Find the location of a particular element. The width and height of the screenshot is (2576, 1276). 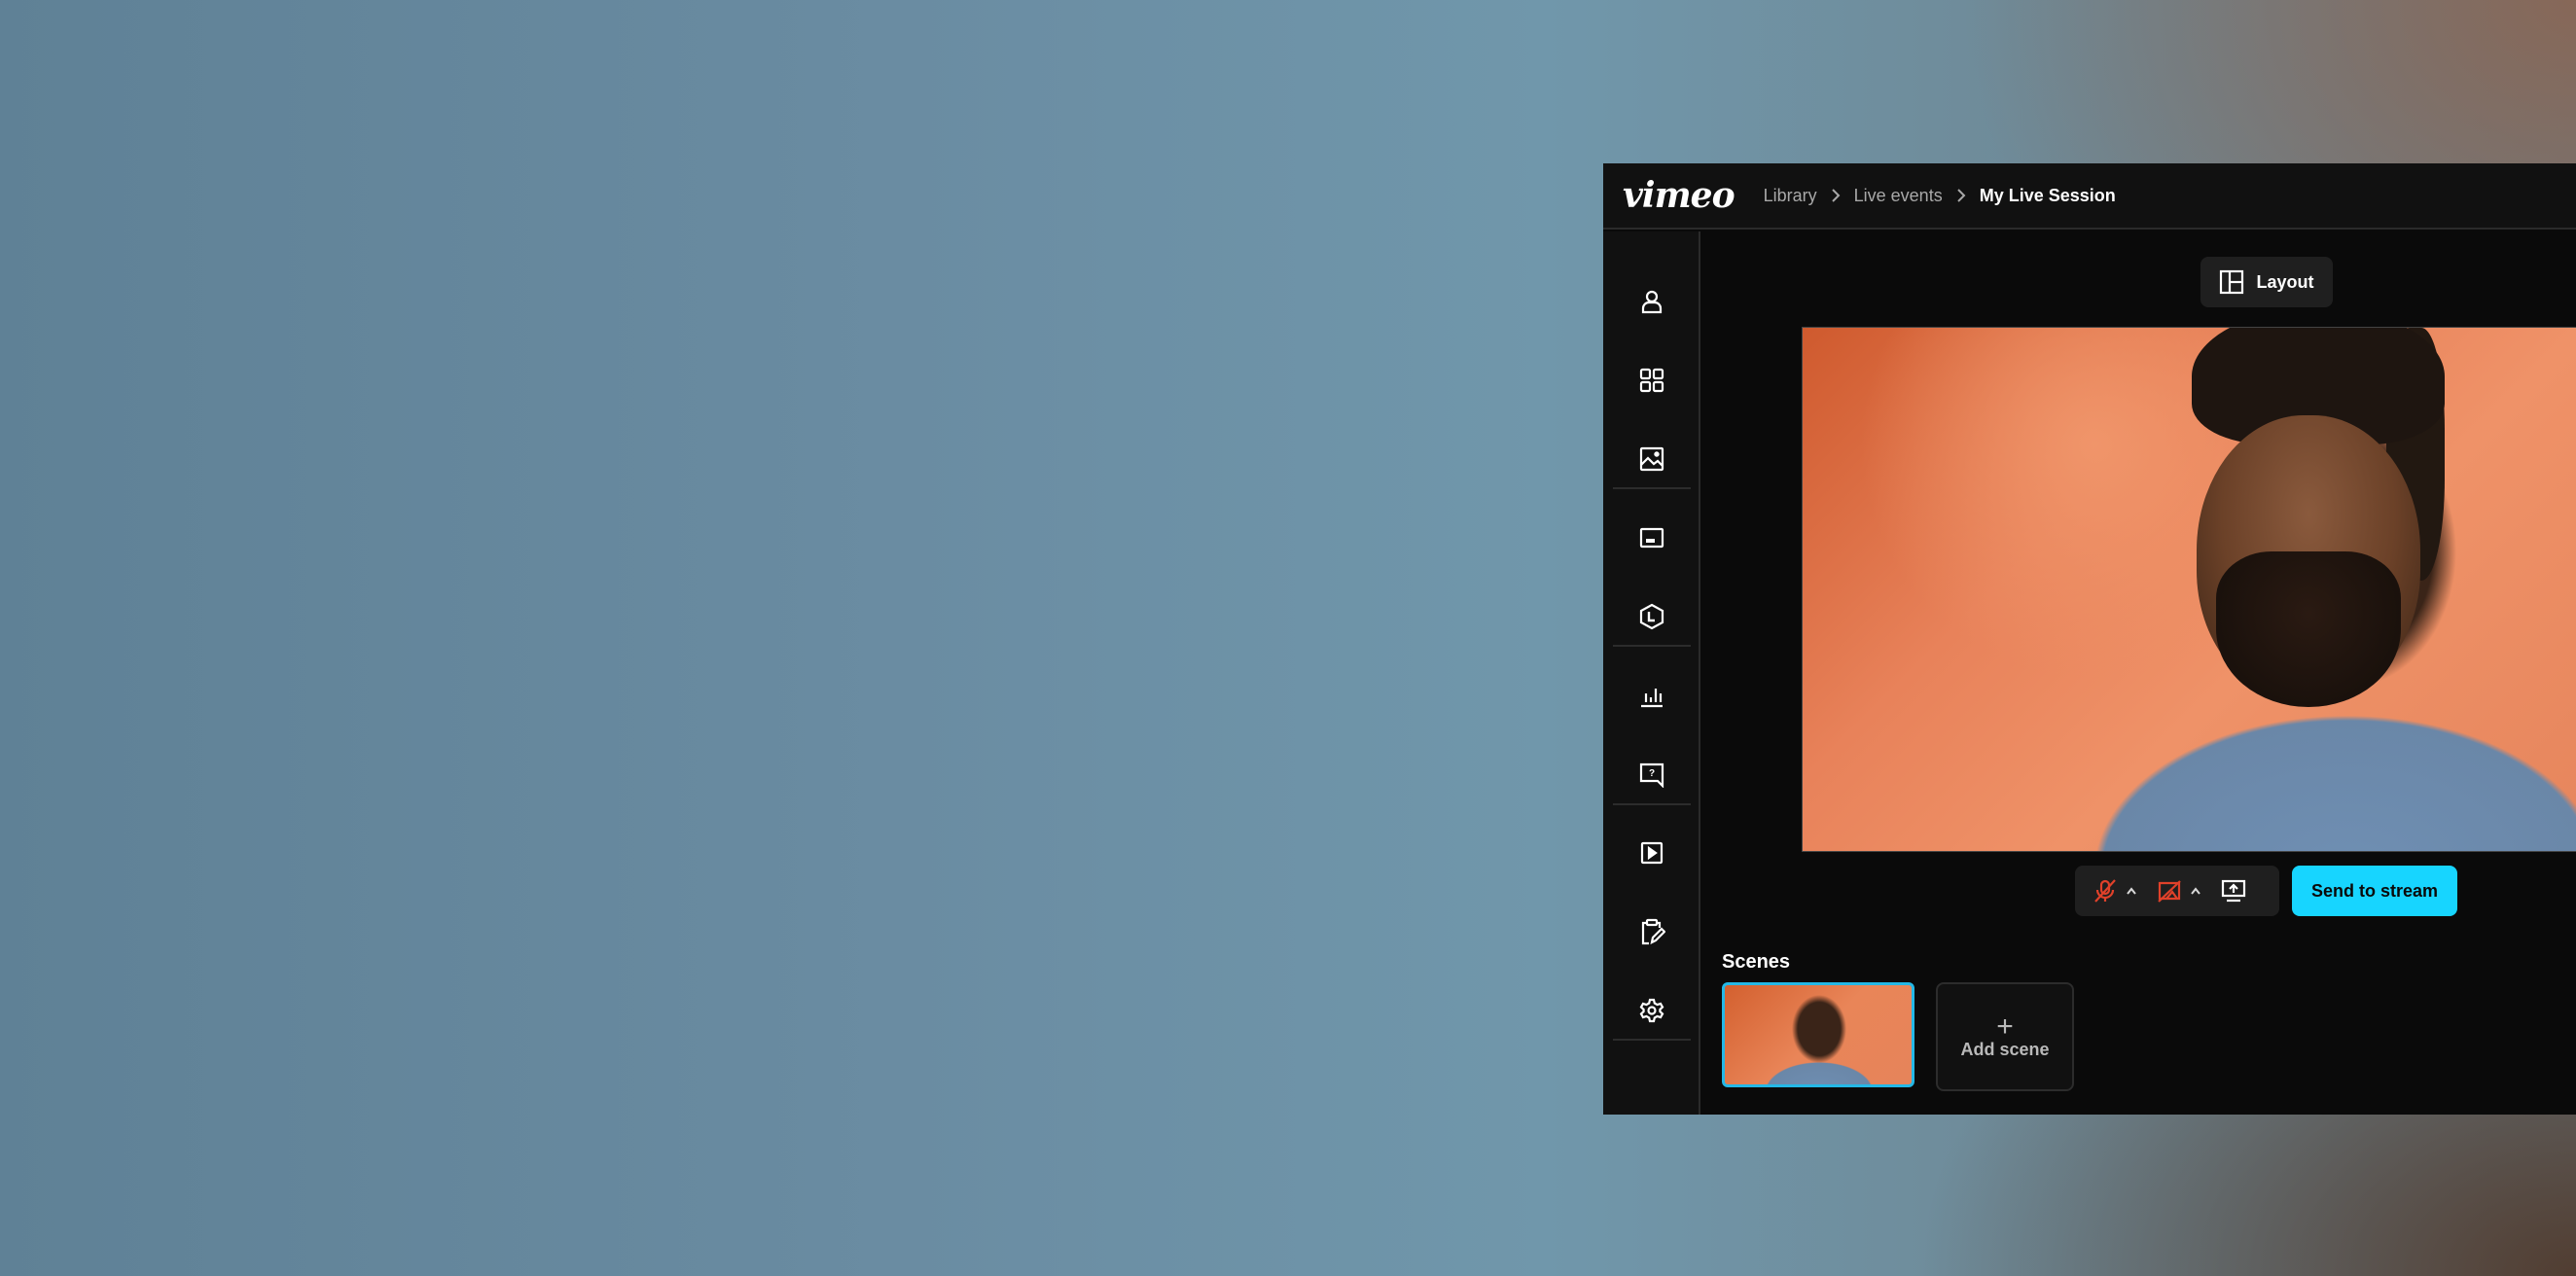

clipboard-edit-icon is located at coordinates (1653, 931).